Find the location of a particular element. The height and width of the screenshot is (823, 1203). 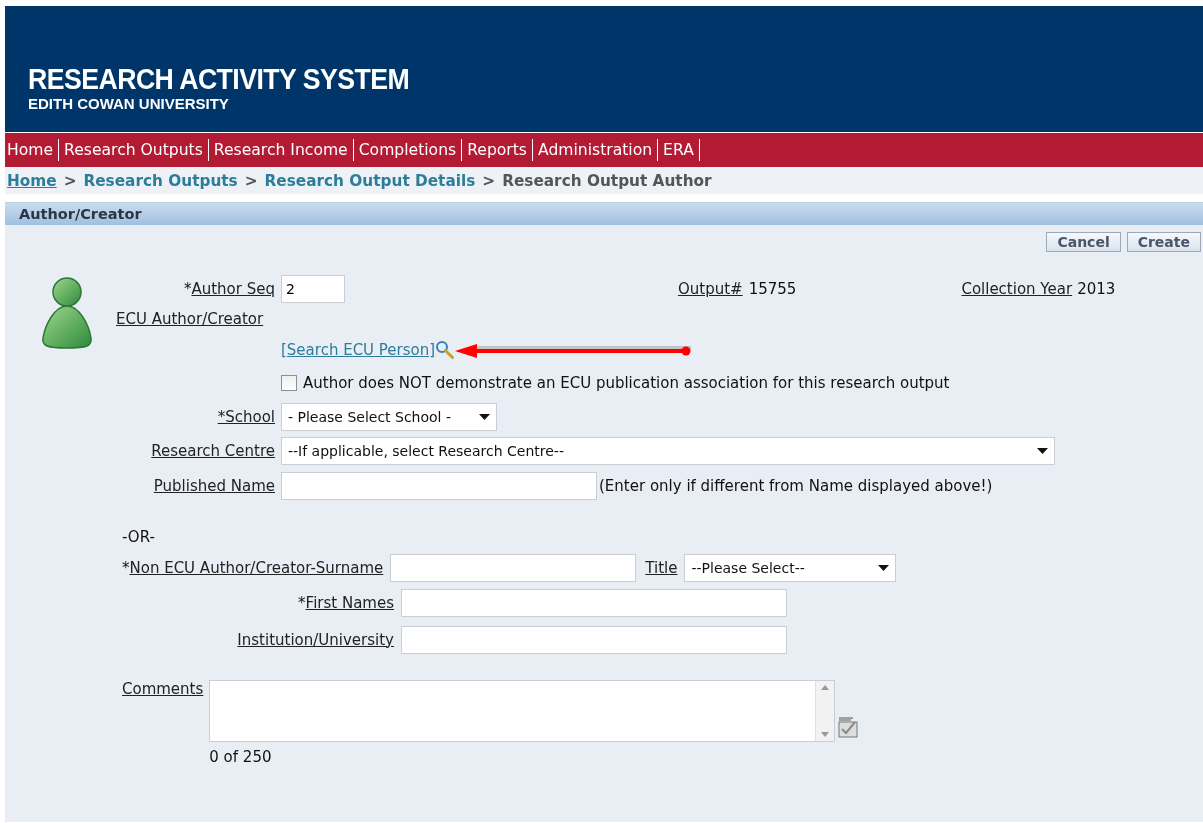

field-label: First Names is located at coordinates (349, 602).